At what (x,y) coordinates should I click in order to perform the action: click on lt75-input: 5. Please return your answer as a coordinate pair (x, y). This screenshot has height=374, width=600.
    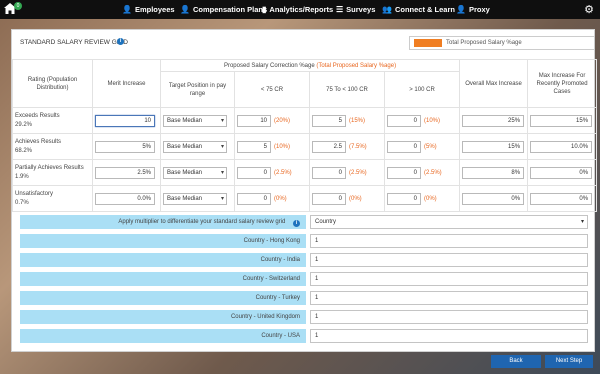
    Looking at the image, I should click on (254, 146).